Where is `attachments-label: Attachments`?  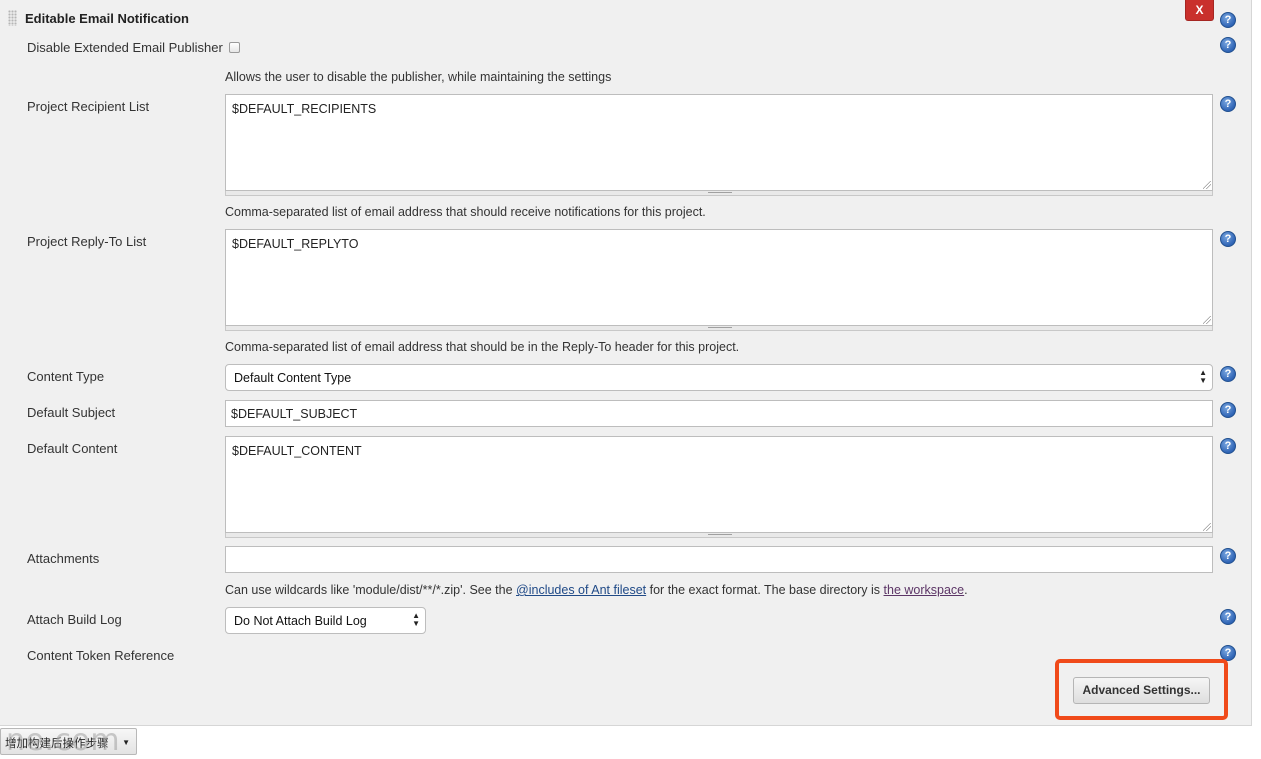 attachments-label: Attachments is located at coordinates (63, 558).